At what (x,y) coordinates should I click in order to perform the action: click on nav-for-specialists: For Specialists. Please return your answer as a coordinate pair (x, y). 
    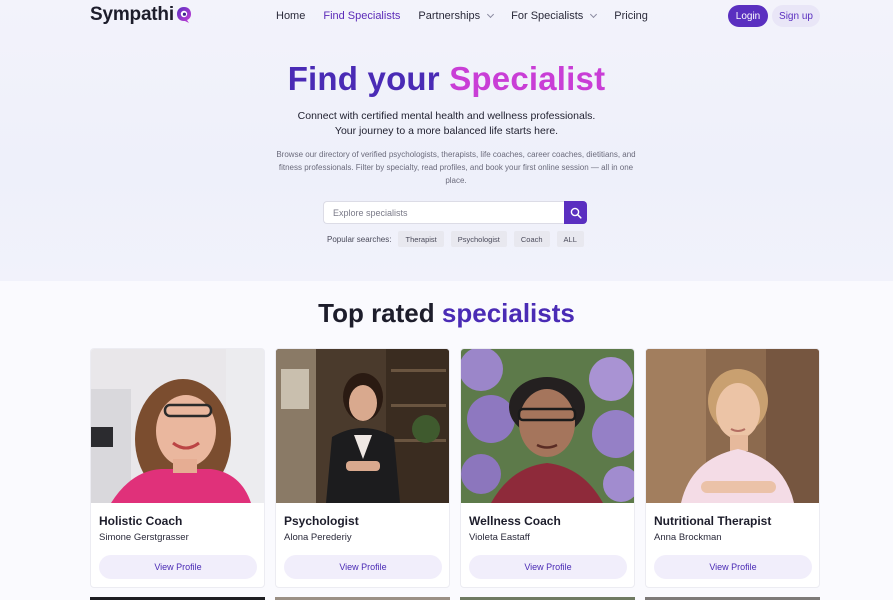
    Looking at the image, I should click on (554, 16).